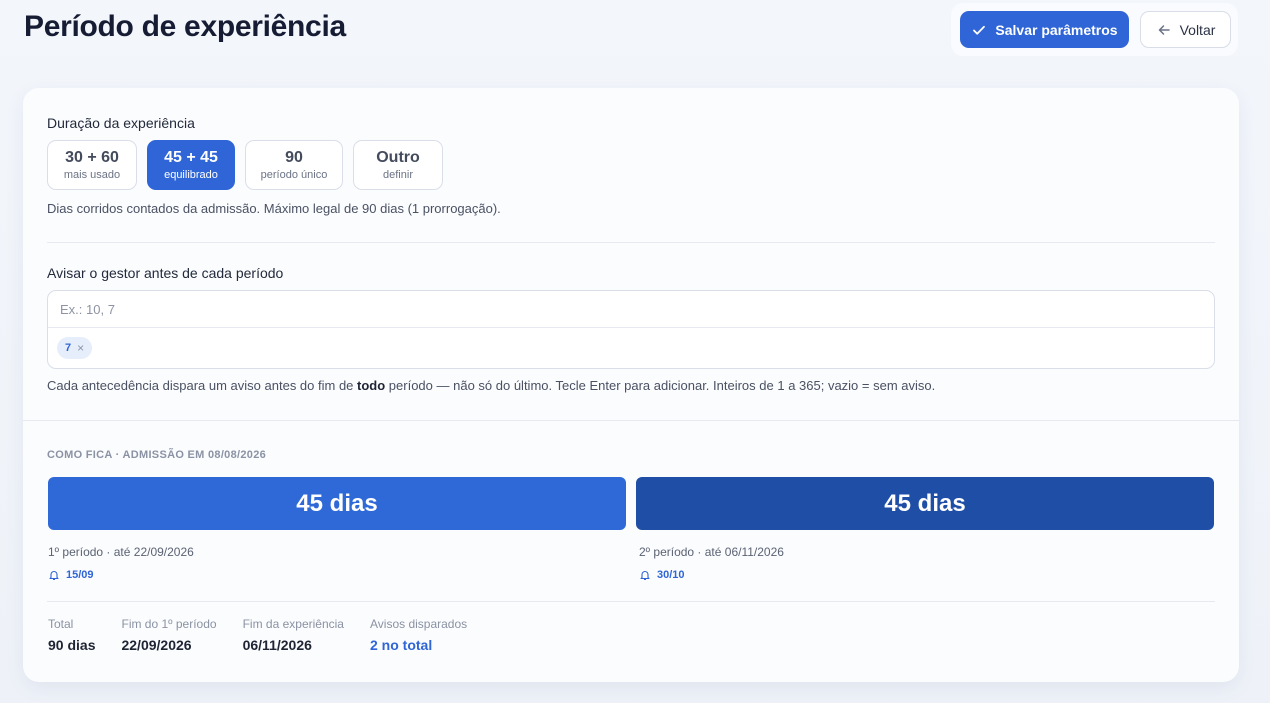  What do you see at coordinates (293, 635) in the screenshot?
I see `summary-end-experience: Fim da experiência 06/11/2026` at bounding box center [293, 635].